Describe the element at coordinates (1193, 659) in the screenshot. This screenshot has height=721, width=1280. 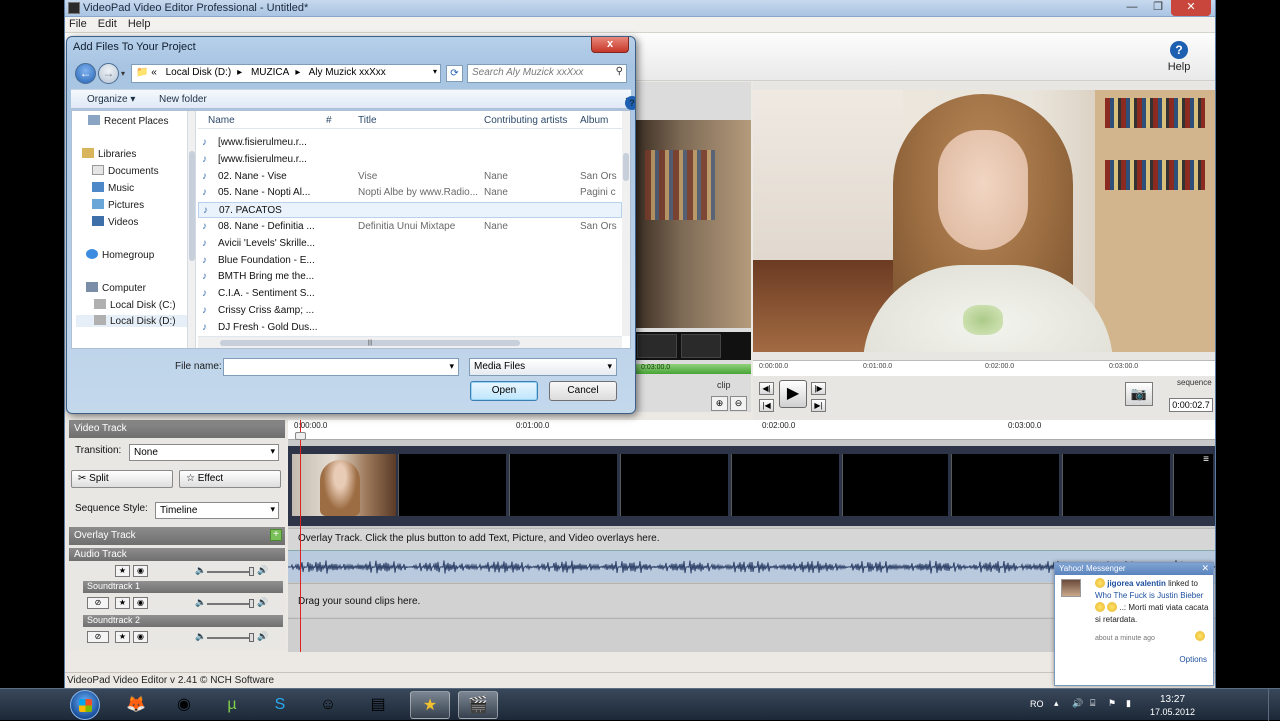
I see `messenger-options-link: Options` at that location.